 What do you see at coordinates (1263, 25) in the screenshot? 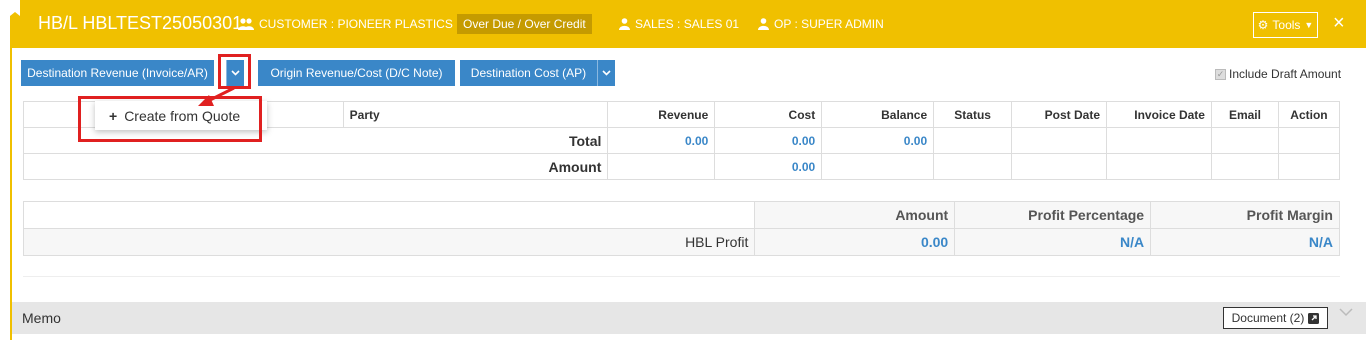
I see `gears-icon: ⚙` at bounding box center [1263, 25].